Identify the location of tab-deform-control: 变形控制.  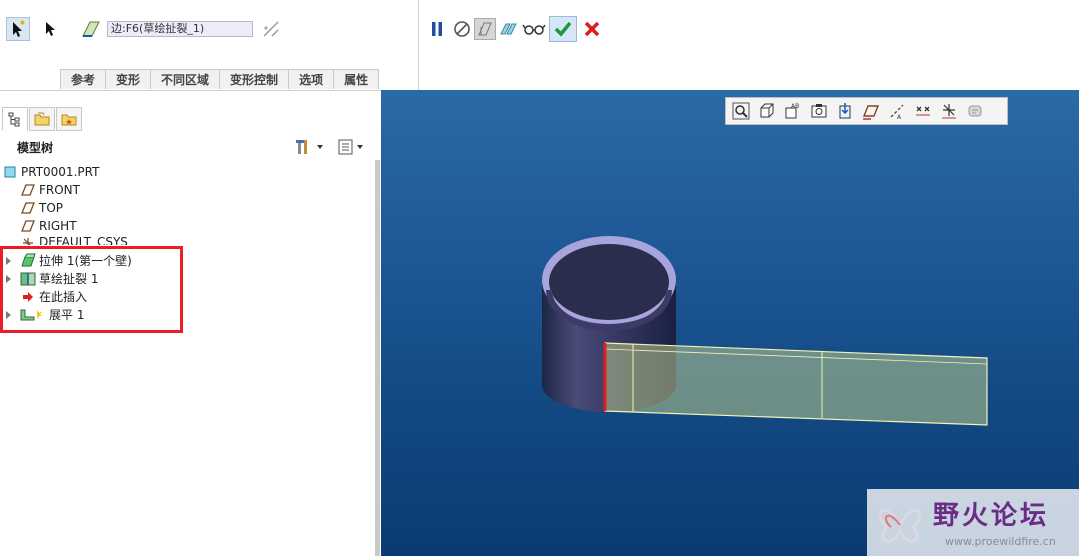
(254, 79).